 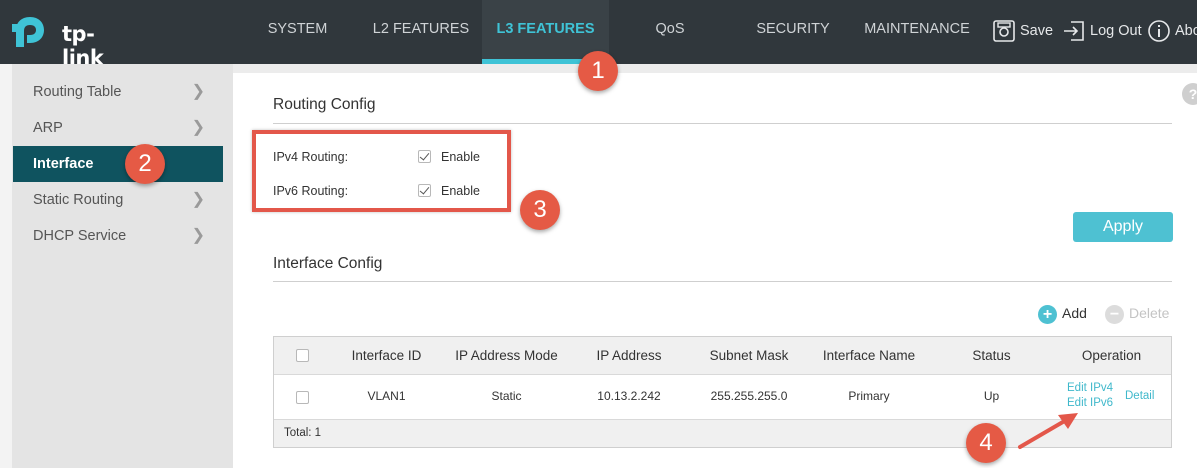 I want to click on add-label: Add, so click(x=1074, y=313).